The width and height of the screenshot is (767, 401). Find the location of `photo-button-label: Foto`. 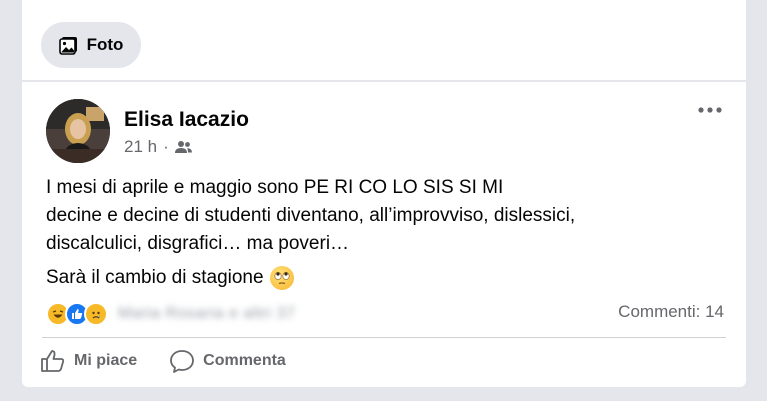

photo-button-label: Foto is located at coordinates (105, 44).